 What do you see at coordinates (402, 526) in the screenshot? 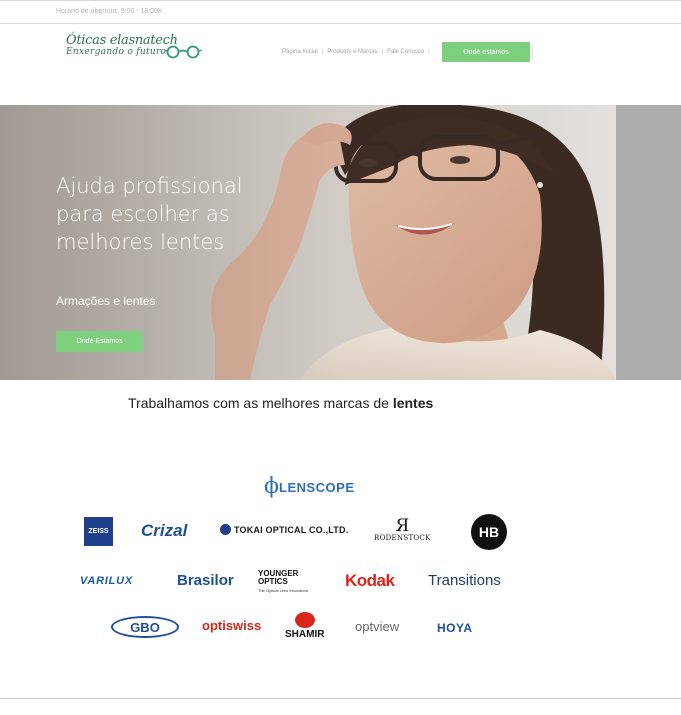
I see `rodenstock-icon: Я` at bounding box center [402, 526].